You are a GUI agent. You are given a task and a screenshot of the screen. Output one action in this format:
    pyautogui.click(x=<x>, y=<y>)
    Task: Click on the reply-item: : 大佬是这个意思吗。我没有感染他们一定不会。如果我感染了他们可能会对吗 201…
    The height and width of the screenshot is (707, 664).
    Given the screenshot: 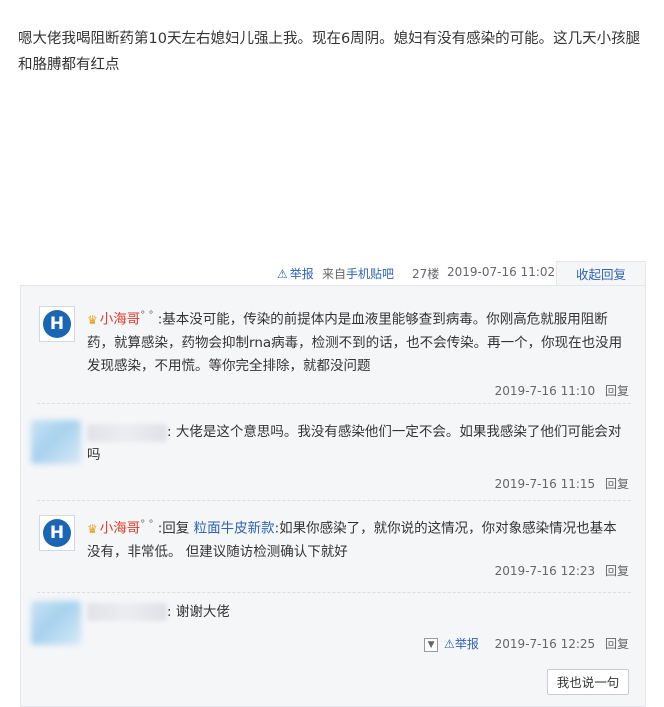 What is the action you would take?
    pyautogui.click(x=333, y=452)
    